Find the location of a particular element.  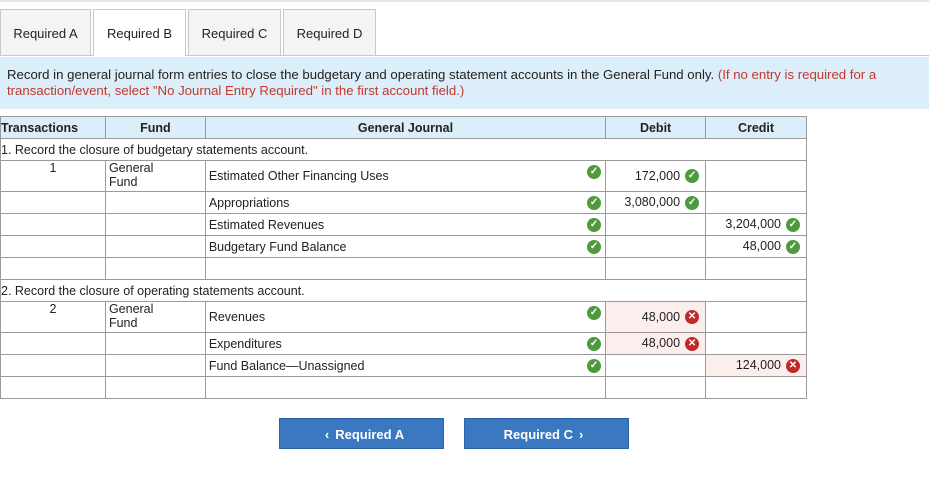

table-row: Estimated Revenues ✓ 3,204,000 ✓ is located at coordinates (403, 224).